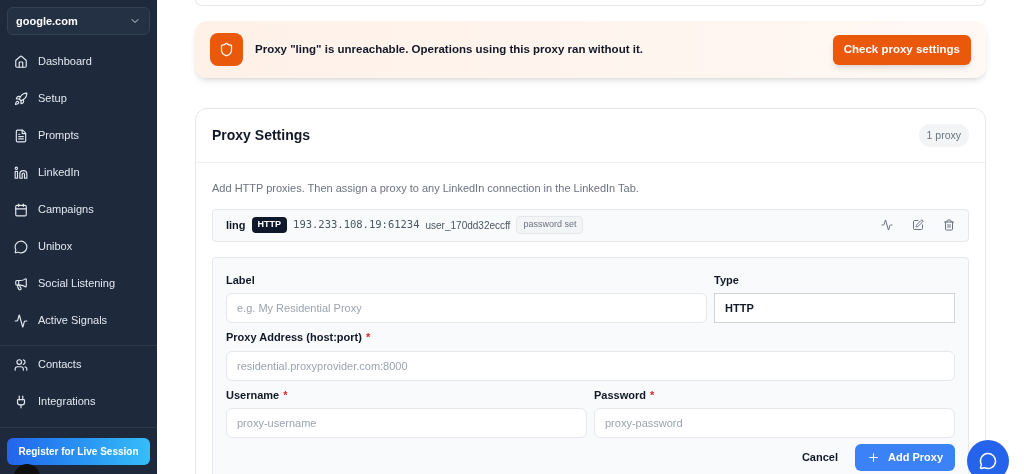 Image resolution: width=1024 pixels, height=474 pixels. What do you see at coordinates (949, 225) in the screenshot?
I see `trash-icon` at bounding box center [949, 225].